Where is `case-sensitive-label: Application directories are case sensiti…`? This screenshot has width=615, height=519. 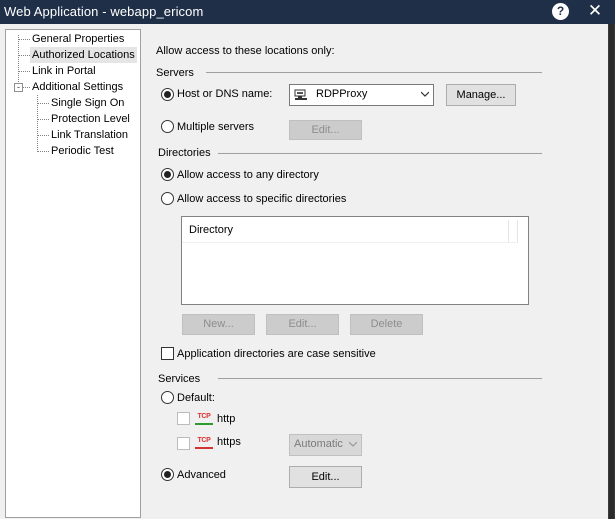 case-sensitive-label: Application directories are case sensiti… is located at coordinates (276, 354).